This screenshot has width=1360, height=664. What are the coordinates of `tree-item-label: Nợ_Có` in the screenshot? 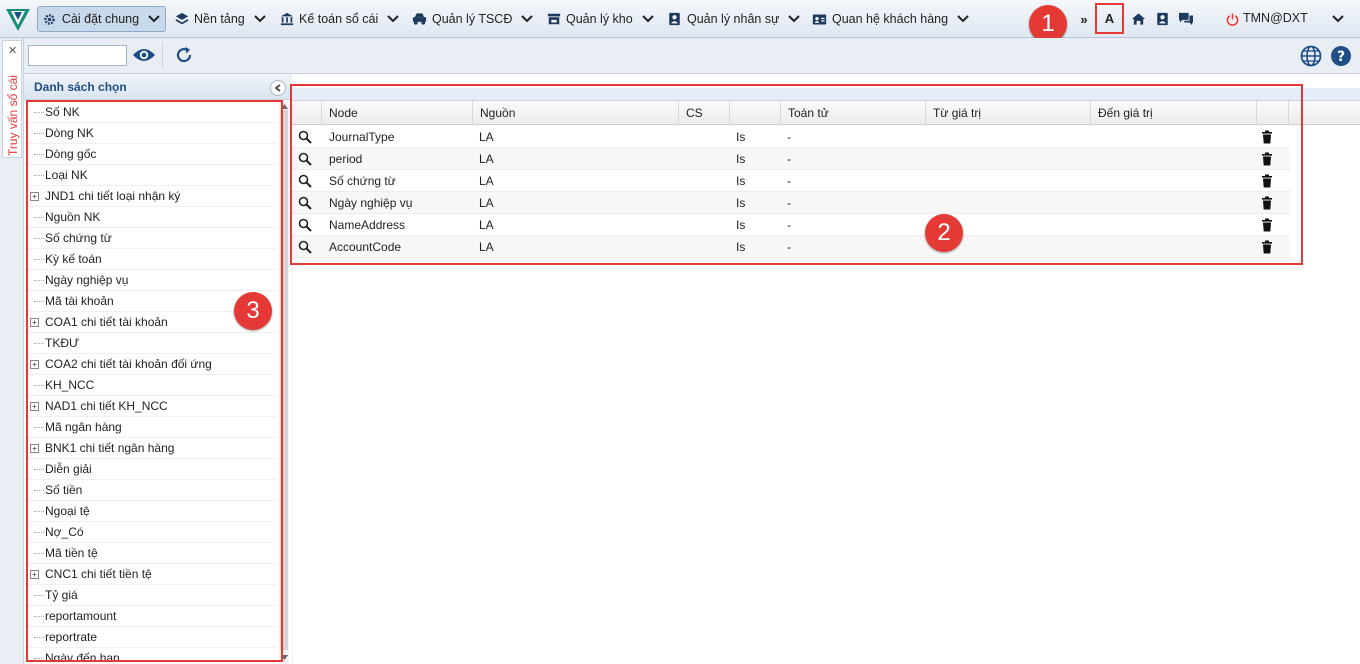 It's located at (64, 532).